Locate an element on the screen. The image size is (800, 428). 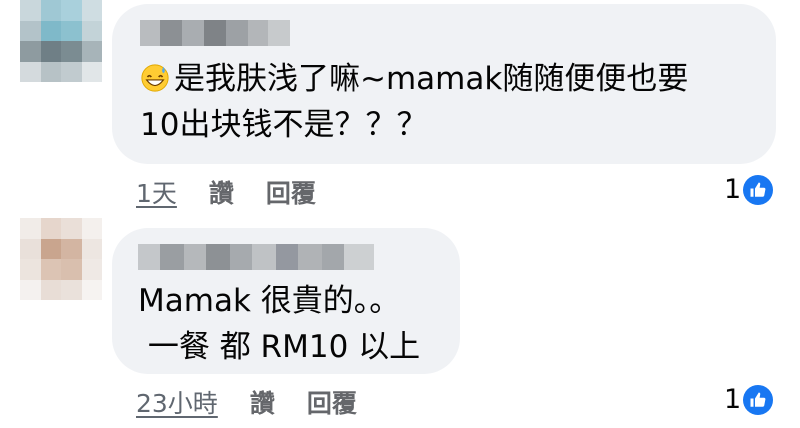
comment-text: 是我肤浅了嘛~mamak随随便便也要 10出块钱不是？？？ is located at coordinates (414, 102).